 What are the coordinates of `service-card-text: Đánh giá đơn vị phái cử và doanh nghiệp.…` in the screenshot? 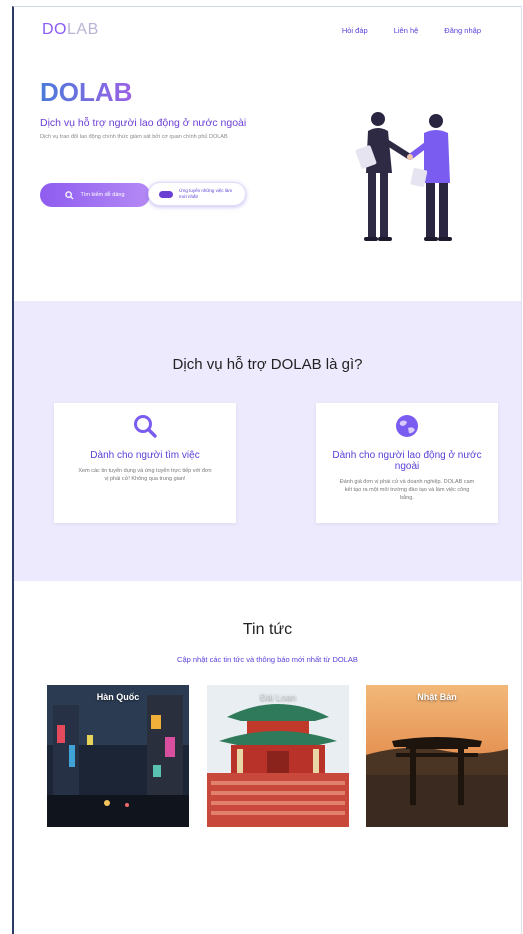 It's located at (407, 490).